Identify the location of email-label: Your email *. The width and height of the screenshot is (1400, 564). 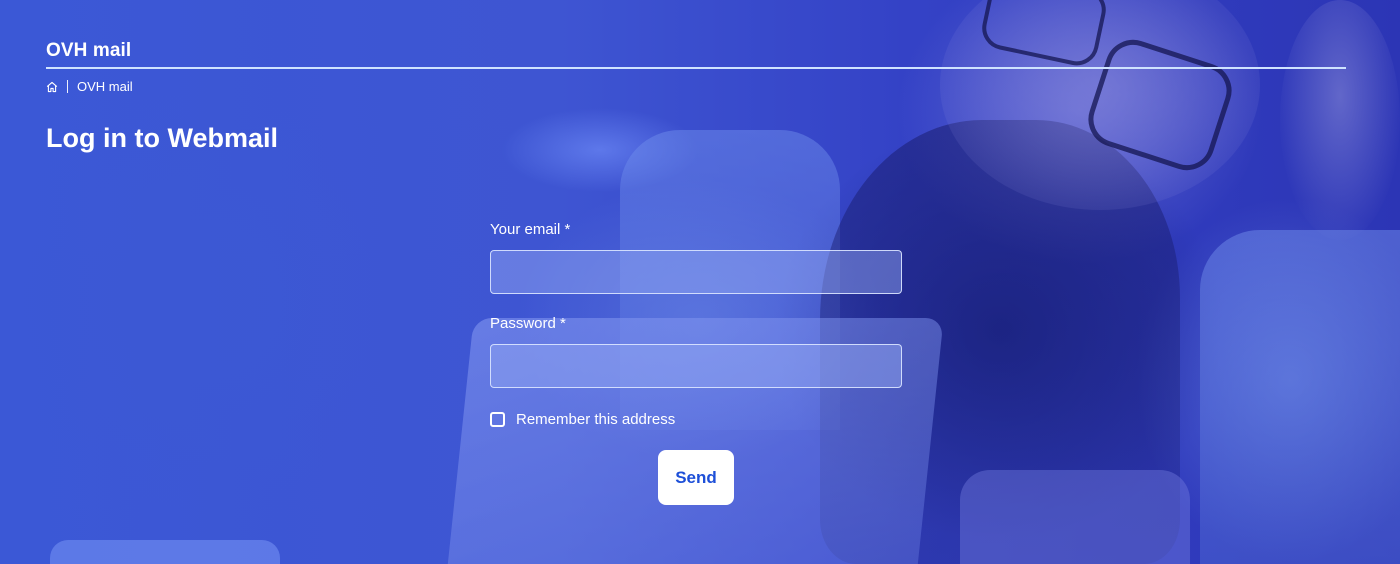
(530, 229).